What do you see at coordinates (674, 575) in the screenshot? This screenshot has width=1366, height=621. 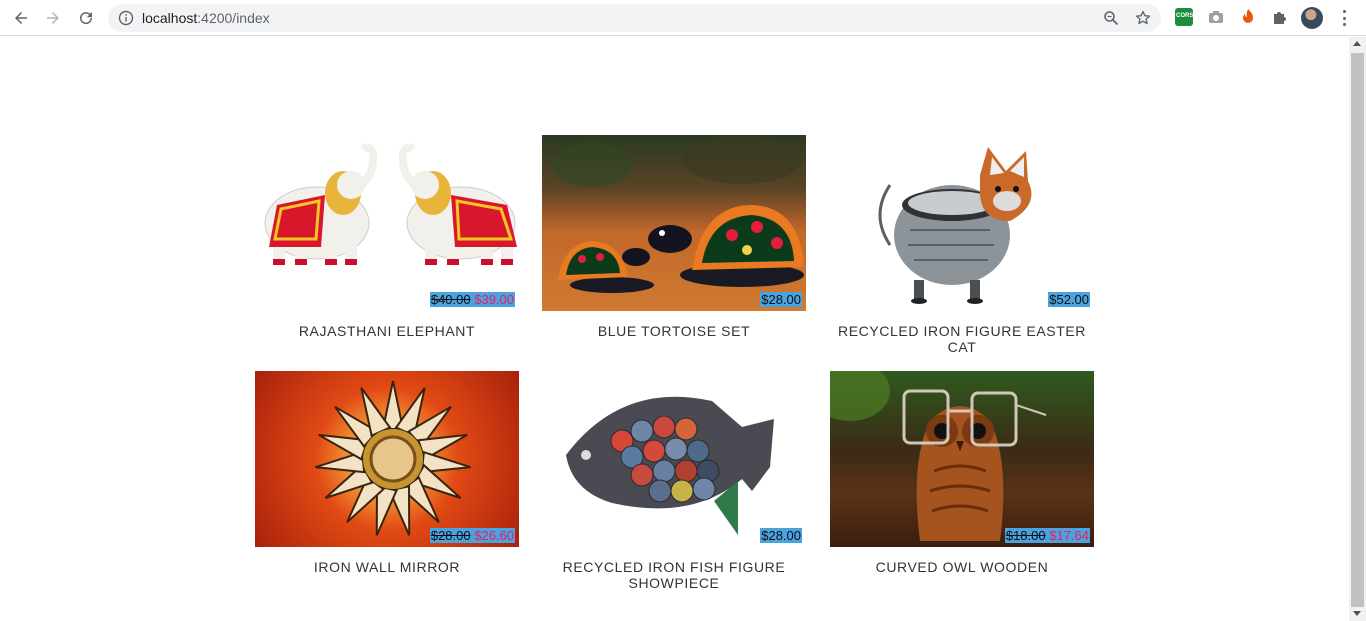 I see `product-title: RECYCLED IRON FISH FIGURE SHOWPIECE` at bounding box center [674, 575].